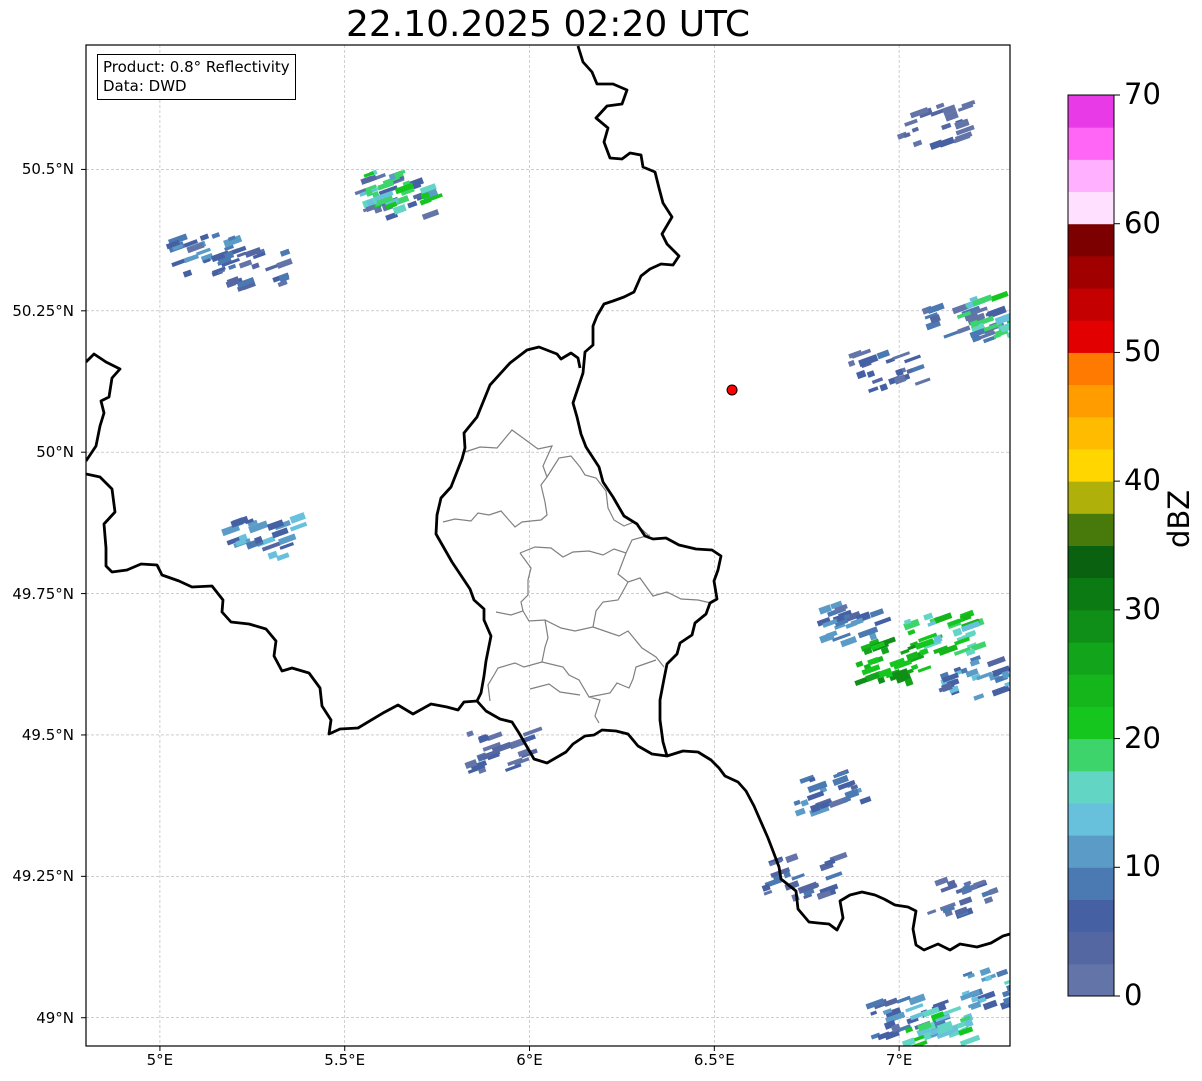 The height and width of the screenshot is (1081, 1202). What do you see at coordinates (43, 593) in the screenshot?
I see `lat-tick-label: 49.75°N` at bounding box center [43, 593].